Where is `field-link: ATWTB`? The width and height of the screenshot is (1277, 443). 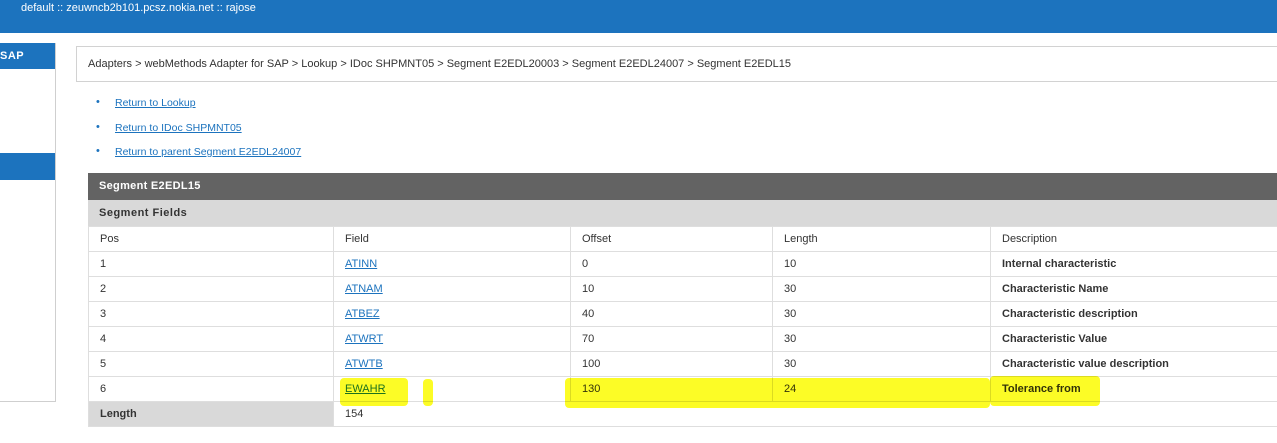 field-link: ATWTB is located at coordinates (364, 364).